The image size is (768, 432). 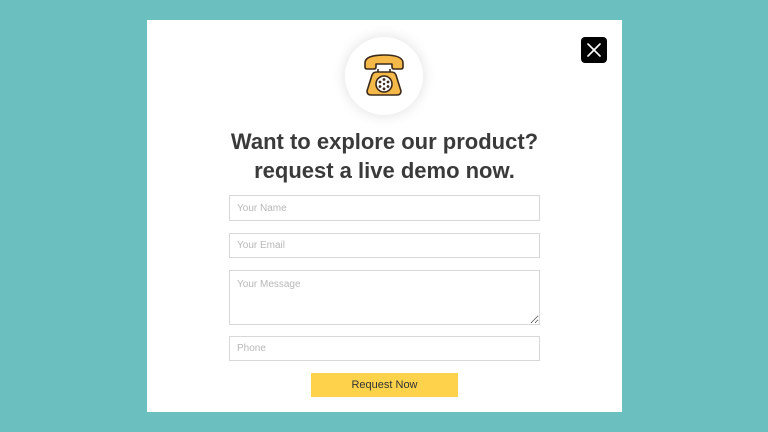 I want to click on name-input, so click(x=384, y=208).